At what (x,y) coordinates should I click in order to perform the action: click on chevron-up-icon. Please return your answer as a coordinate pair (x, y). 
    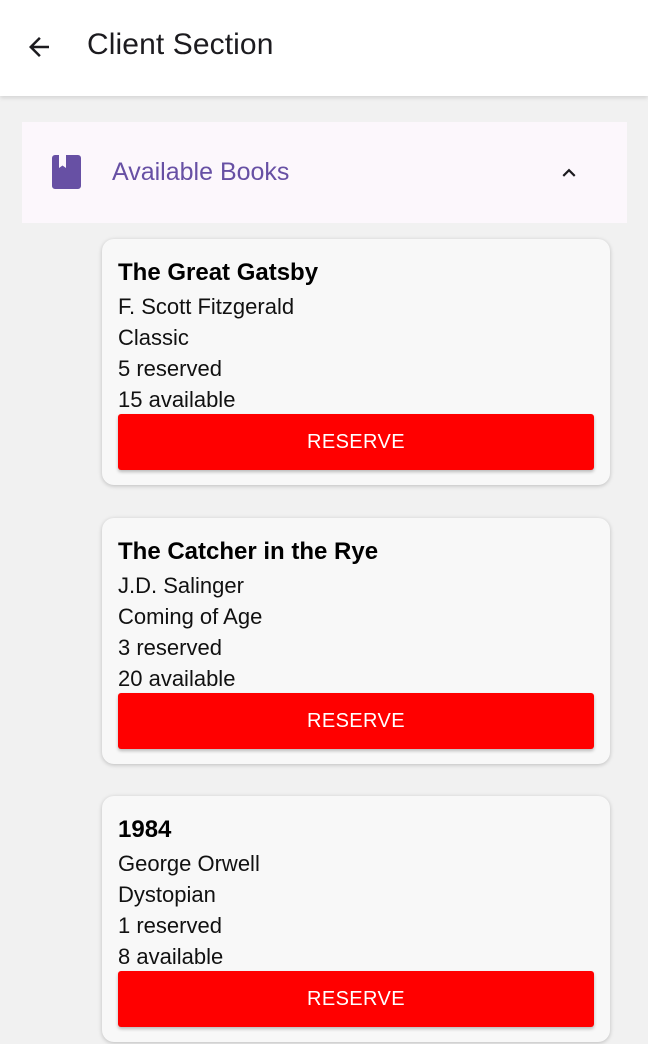
    Looking at the image, I should click on (569, 173).